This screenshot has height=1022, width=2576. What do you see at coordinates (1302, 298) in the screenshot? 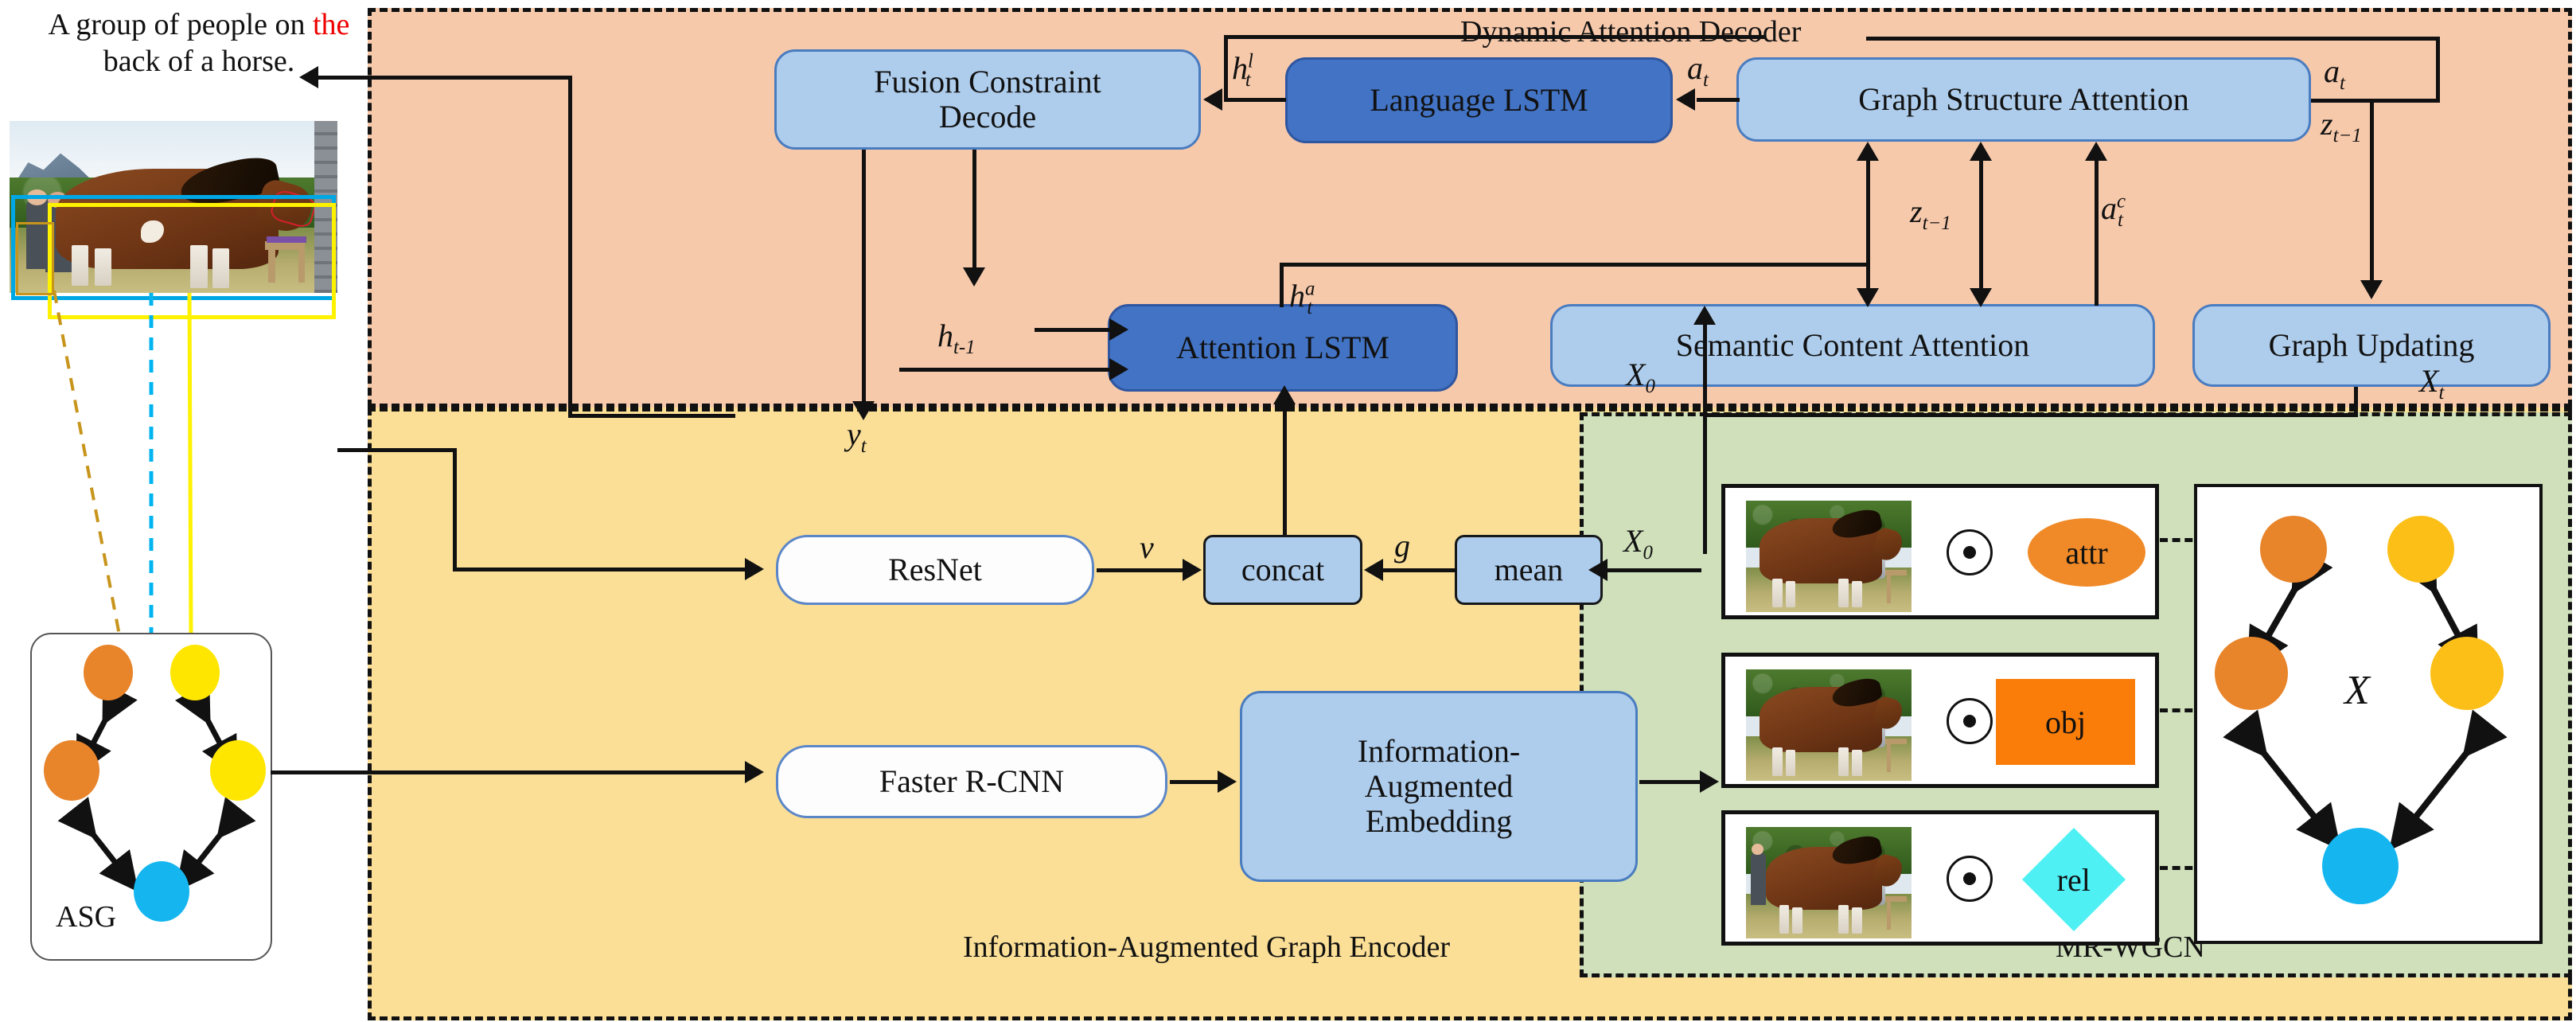
I see `label-h-t-a: hat` at bounding box center [1302, 298].